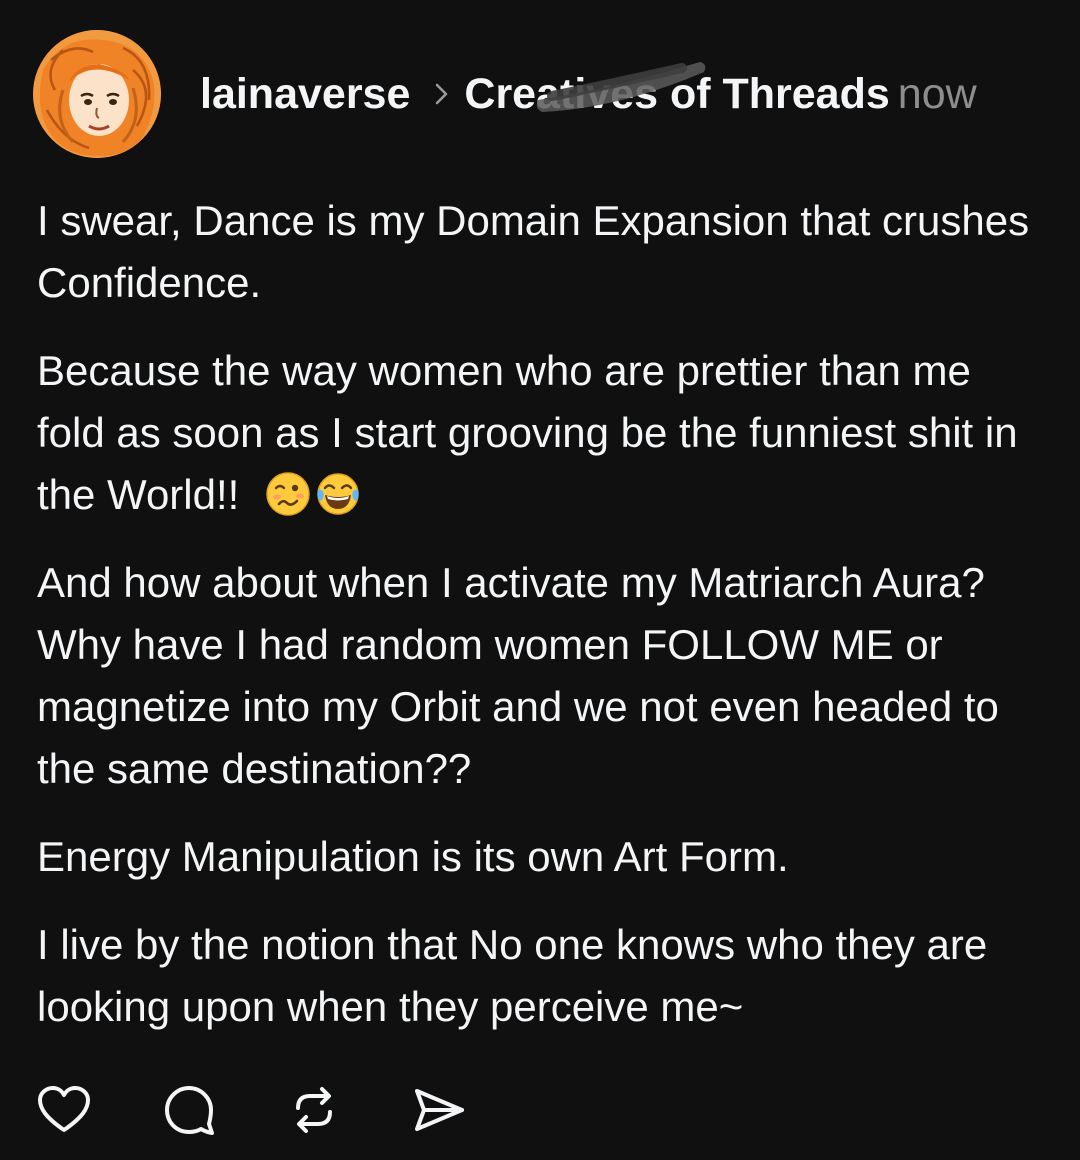 The image size is (1080, 1160). What do you see at coordinates (442, 94) in the screenshot?
I see `chevron-right-icon` at bounding box center [442, 94].